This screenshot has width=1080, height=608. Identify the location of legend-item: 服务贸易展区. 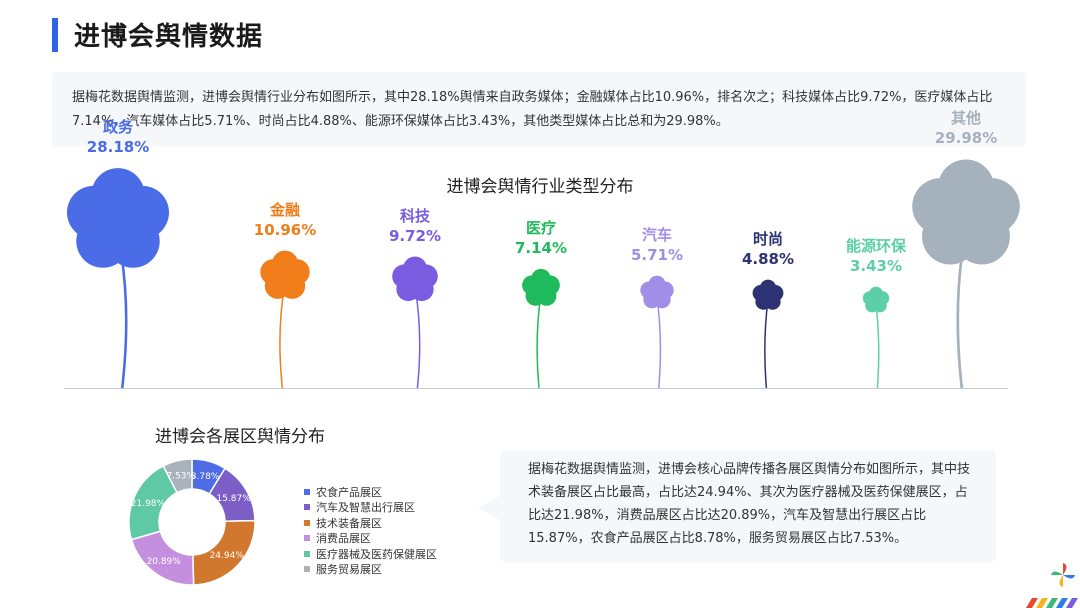
(370, 570).